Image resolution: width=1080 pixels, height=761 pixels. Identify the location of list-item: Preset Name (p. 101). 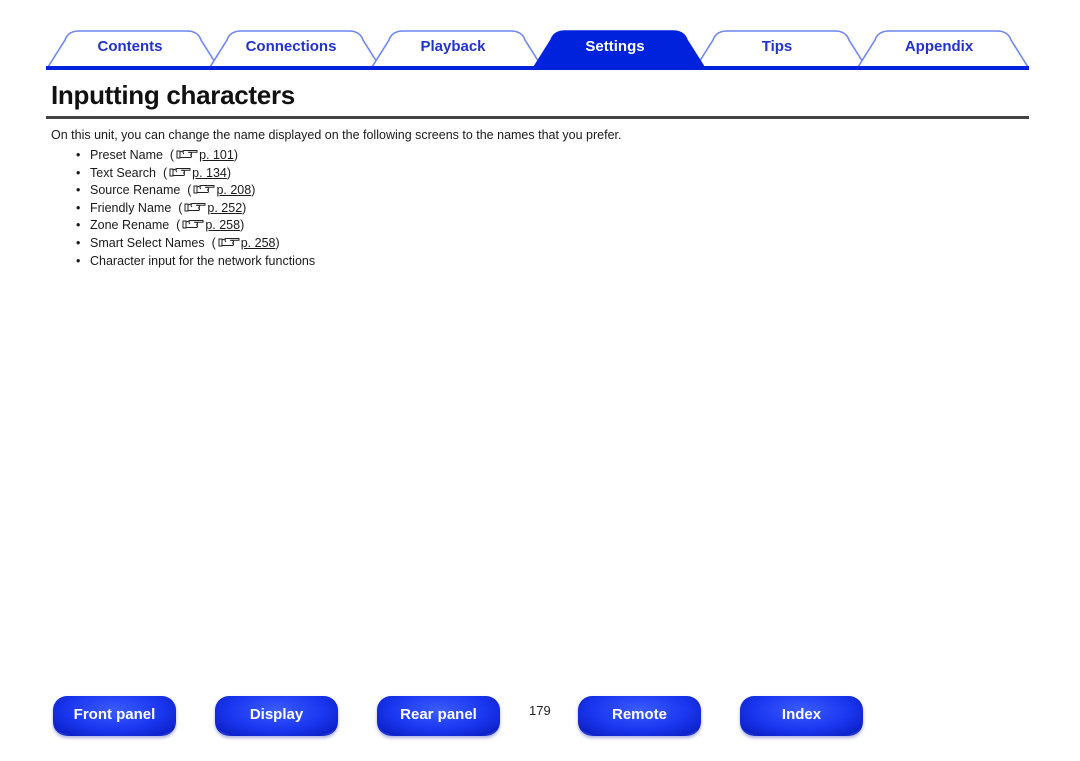
(195, 156).